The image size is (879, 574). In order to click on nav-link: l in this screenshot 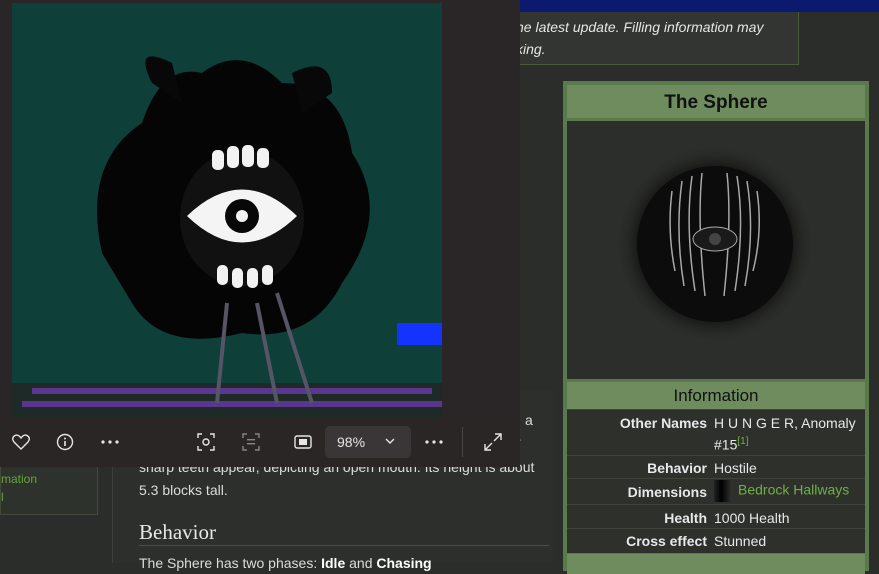, I will do `click(2, 497)`.